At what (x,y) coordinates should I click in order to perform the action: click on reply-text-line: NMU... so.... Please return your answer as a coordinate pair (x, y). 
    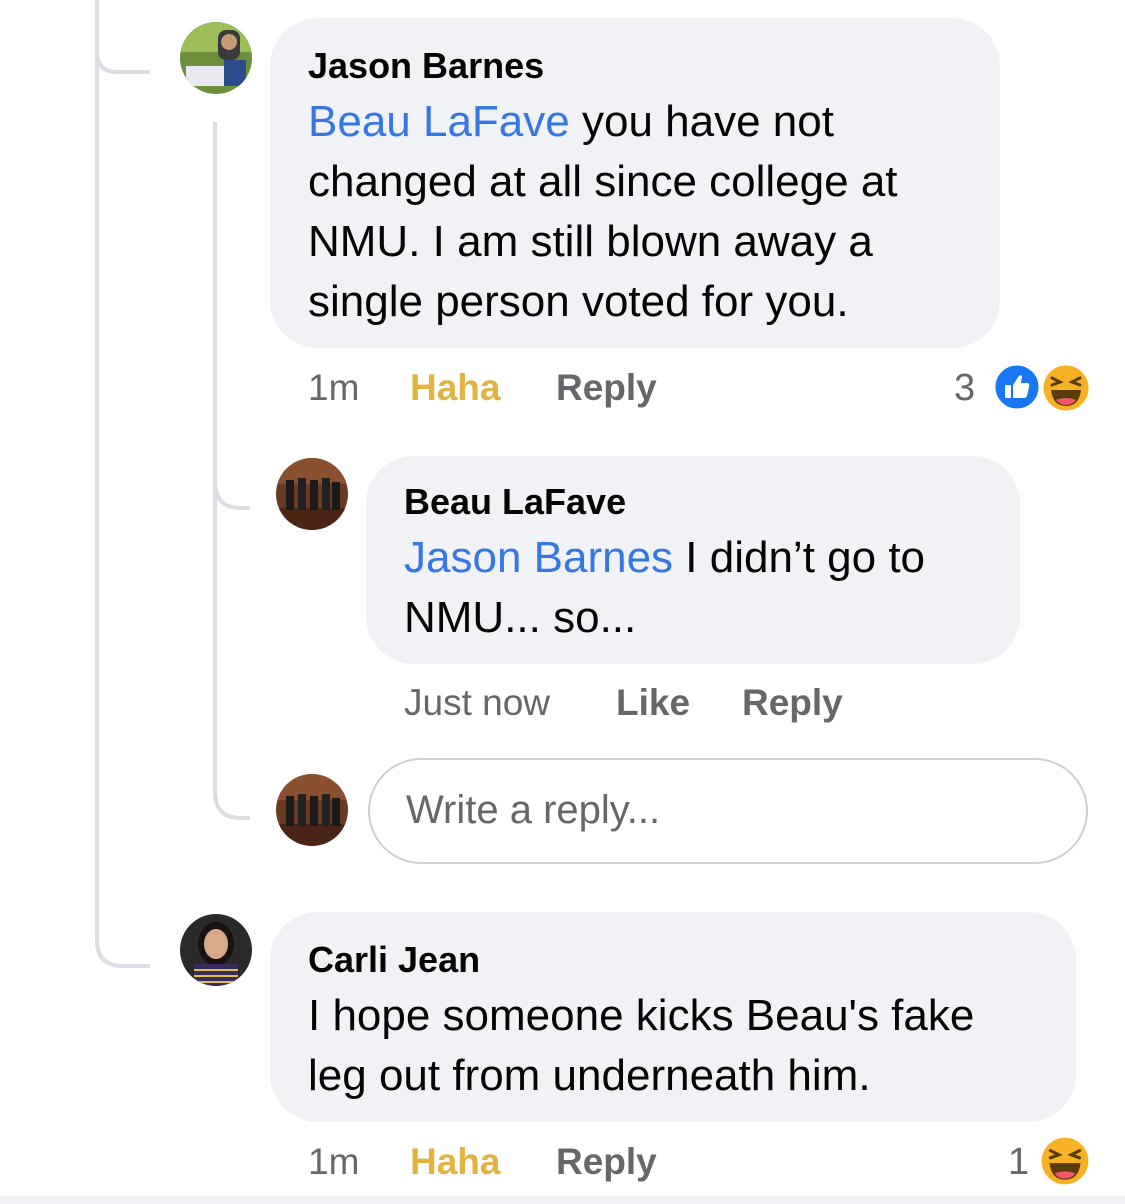
    Looking at the image, I should click on (520, 617).